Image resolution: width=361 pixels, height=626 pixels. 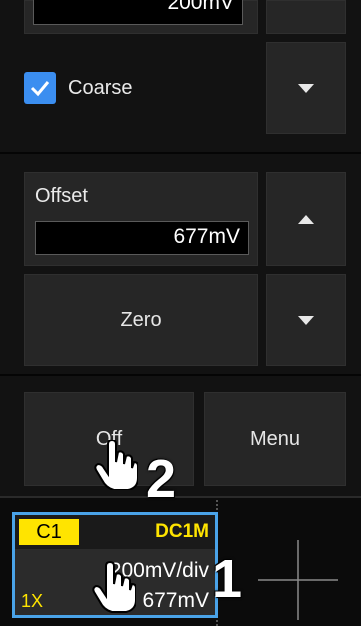 What do you see at coordinates (200, 7) in the screenshot?
I see `scale-value: 200mV` at bounding box center [200, 7].